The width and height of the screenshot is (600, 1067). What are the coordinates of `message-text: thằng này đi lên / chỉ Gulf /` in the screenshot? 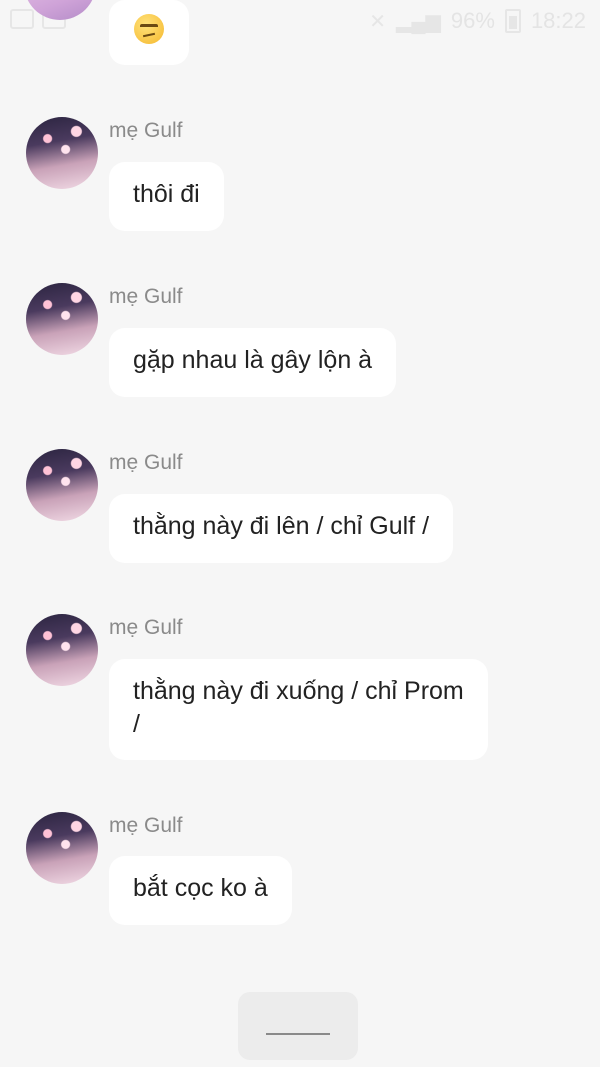 It's located at (281, 526).